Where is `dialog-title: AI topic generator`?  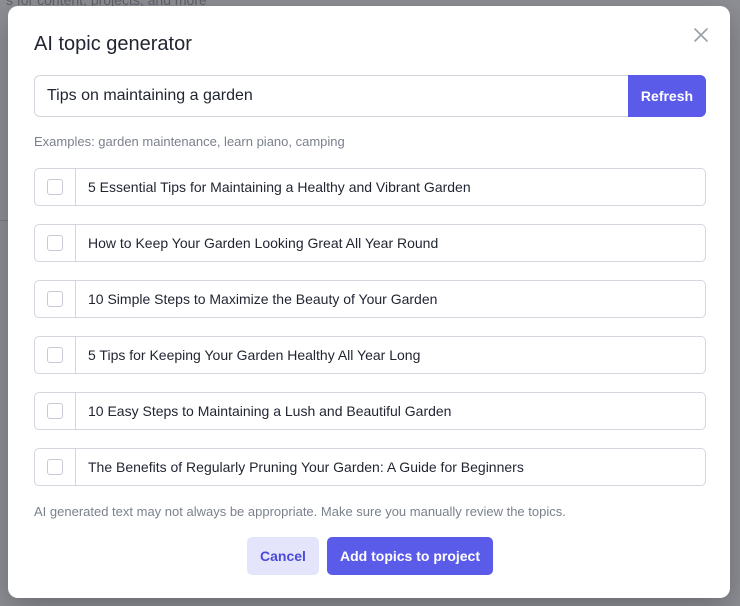
dialog-title: AI topic generator is located at coordinates (113, 44).